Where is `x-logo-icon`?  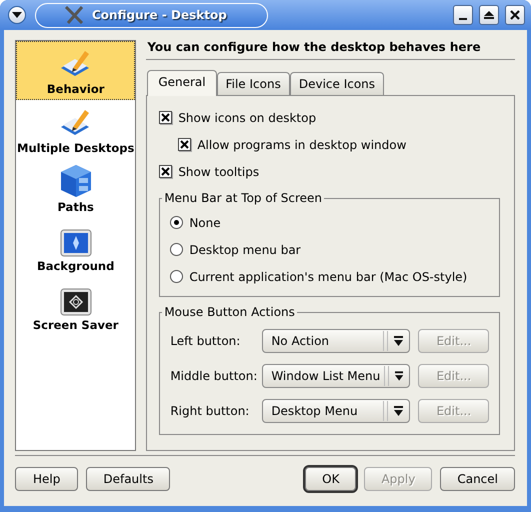 x-logo-icon is located at coordinates (74, 15).